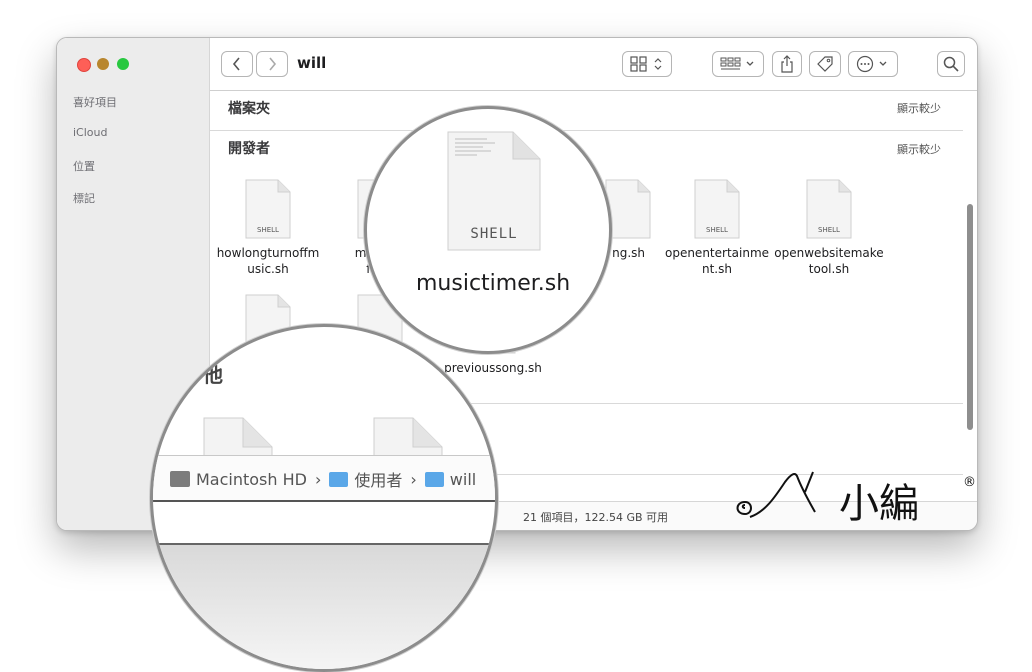 The height and width of the screenshot is (672, 1032). Describe the element at coordinates (84, 65) in the screenshot. I see `close-button` at that location.